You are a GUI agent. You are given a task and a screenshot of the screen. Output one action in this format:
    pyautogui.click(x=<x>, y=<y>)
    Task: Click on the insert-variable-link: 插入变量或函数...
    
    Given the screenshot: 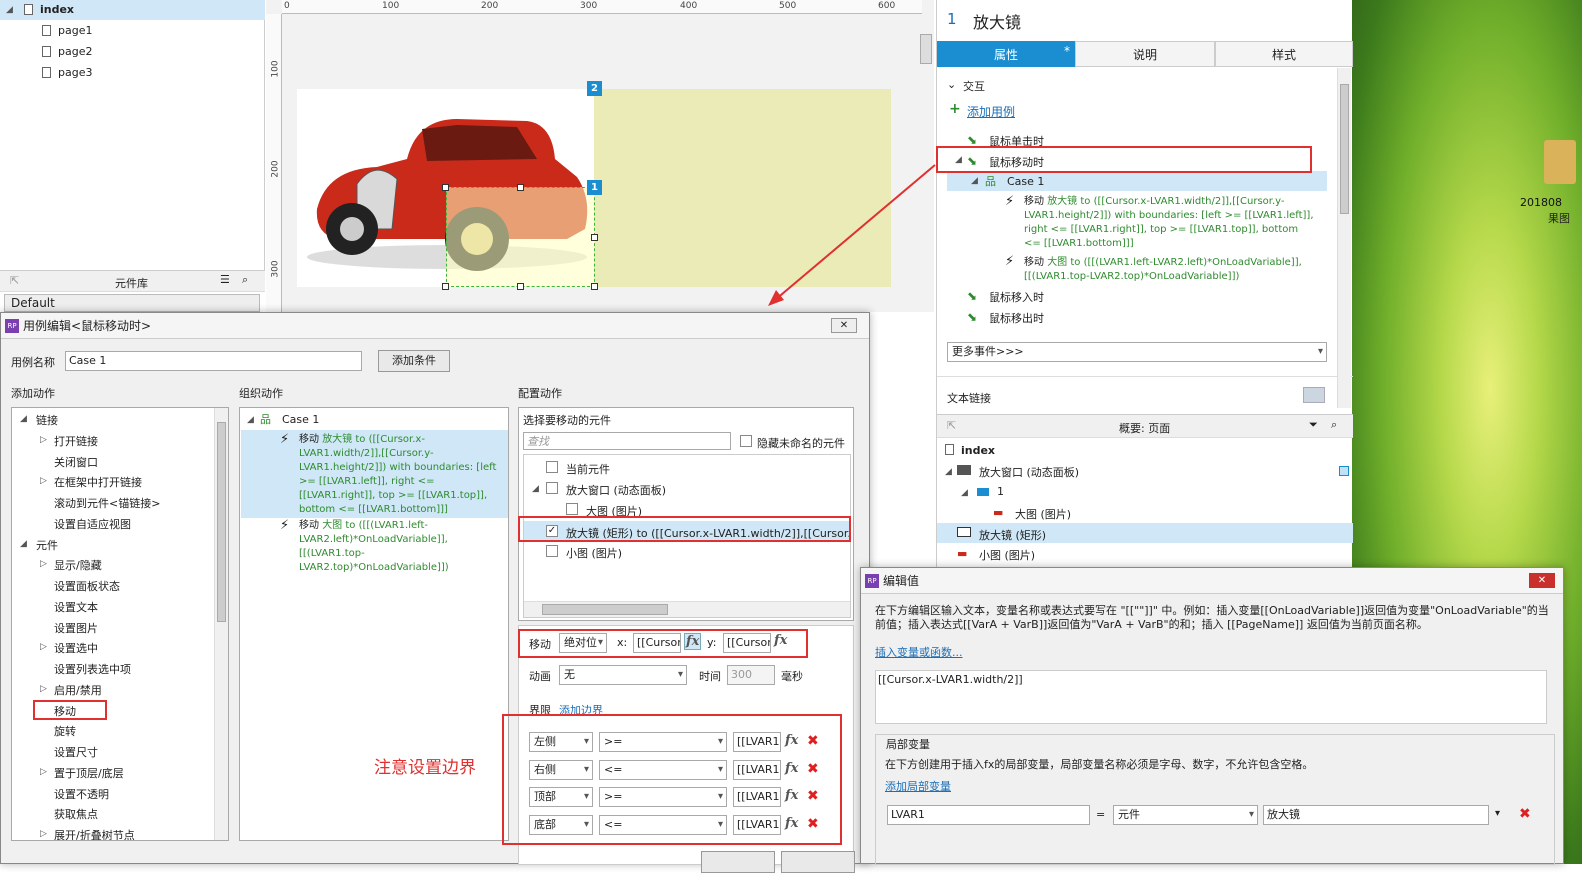 What is the action you would take?
    pyautogui.click(x=919, y=652)
    